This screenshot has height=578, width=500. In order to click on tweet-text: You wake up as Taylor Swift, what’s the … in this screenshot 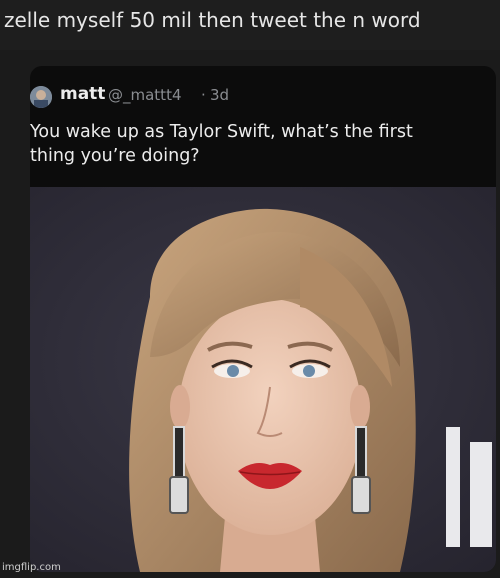, I will do `click(260, 144)`.